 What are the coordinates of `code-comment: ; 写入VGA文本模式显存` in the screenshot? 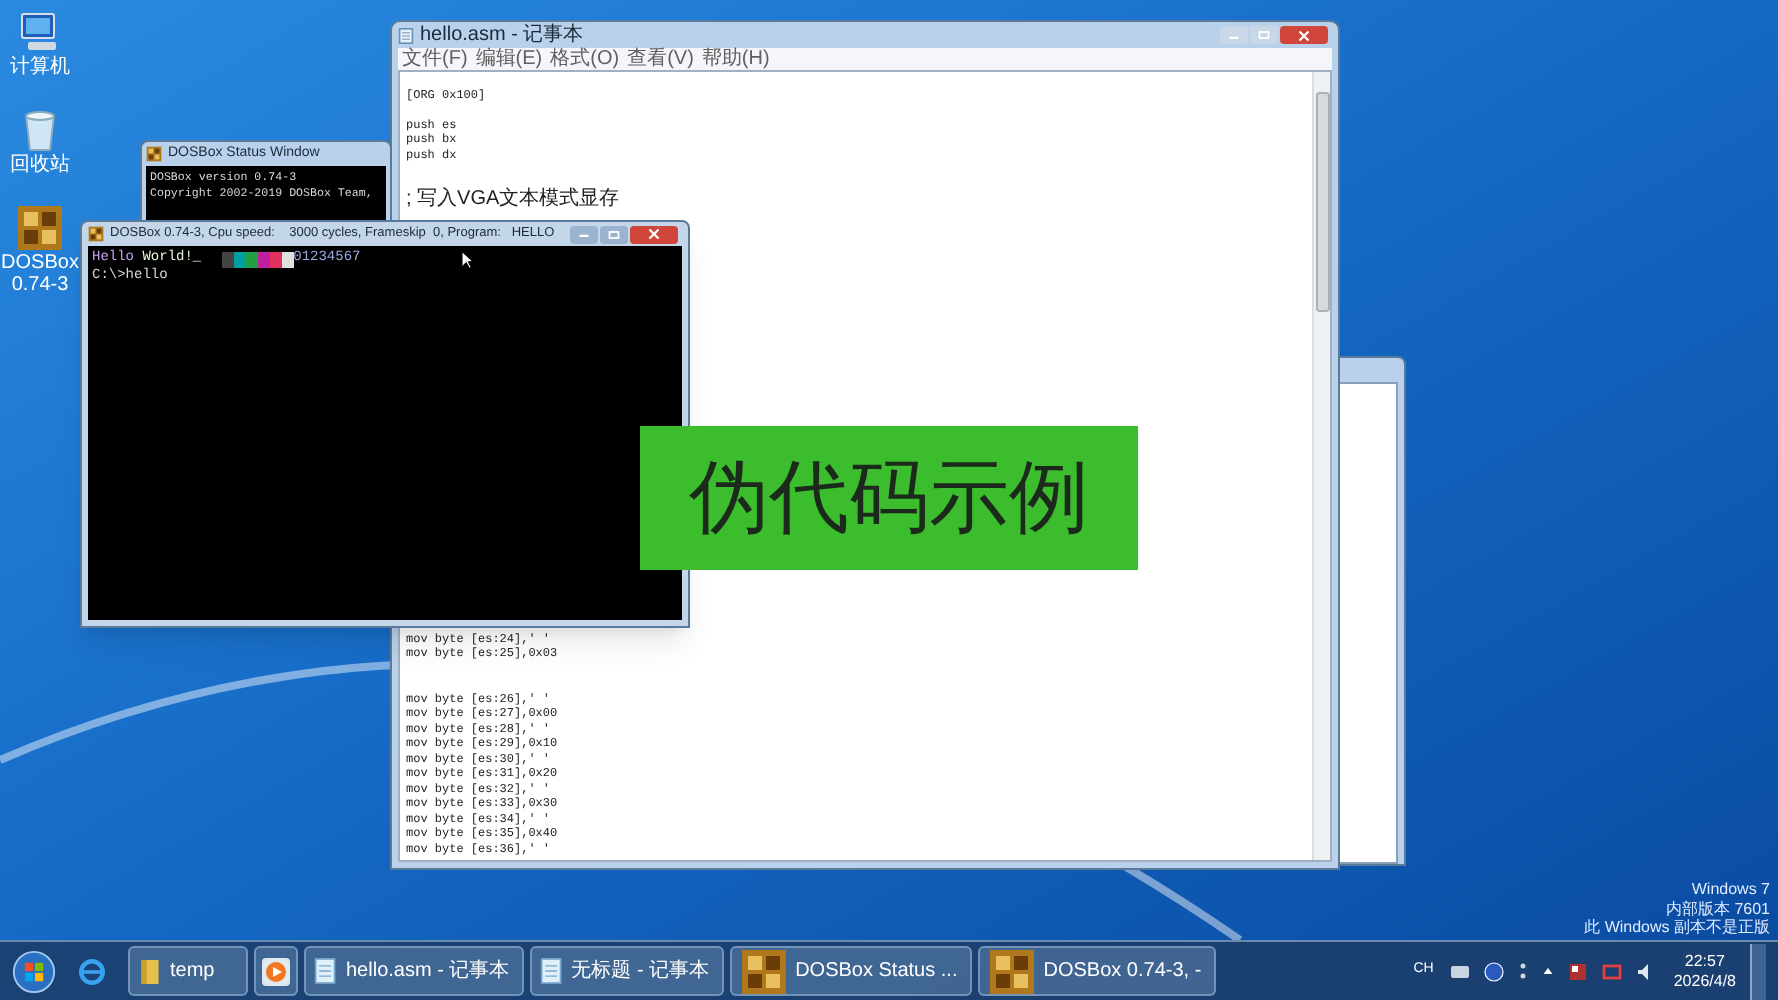 It's located at (514, 200).